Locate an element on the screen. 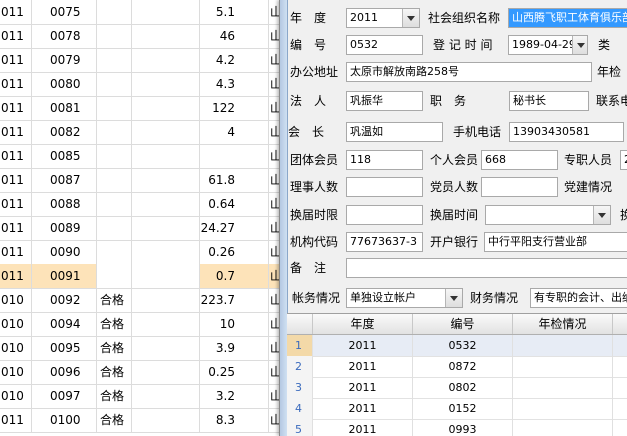  year-select-value: 2011 is located at coordinates (364, 17).